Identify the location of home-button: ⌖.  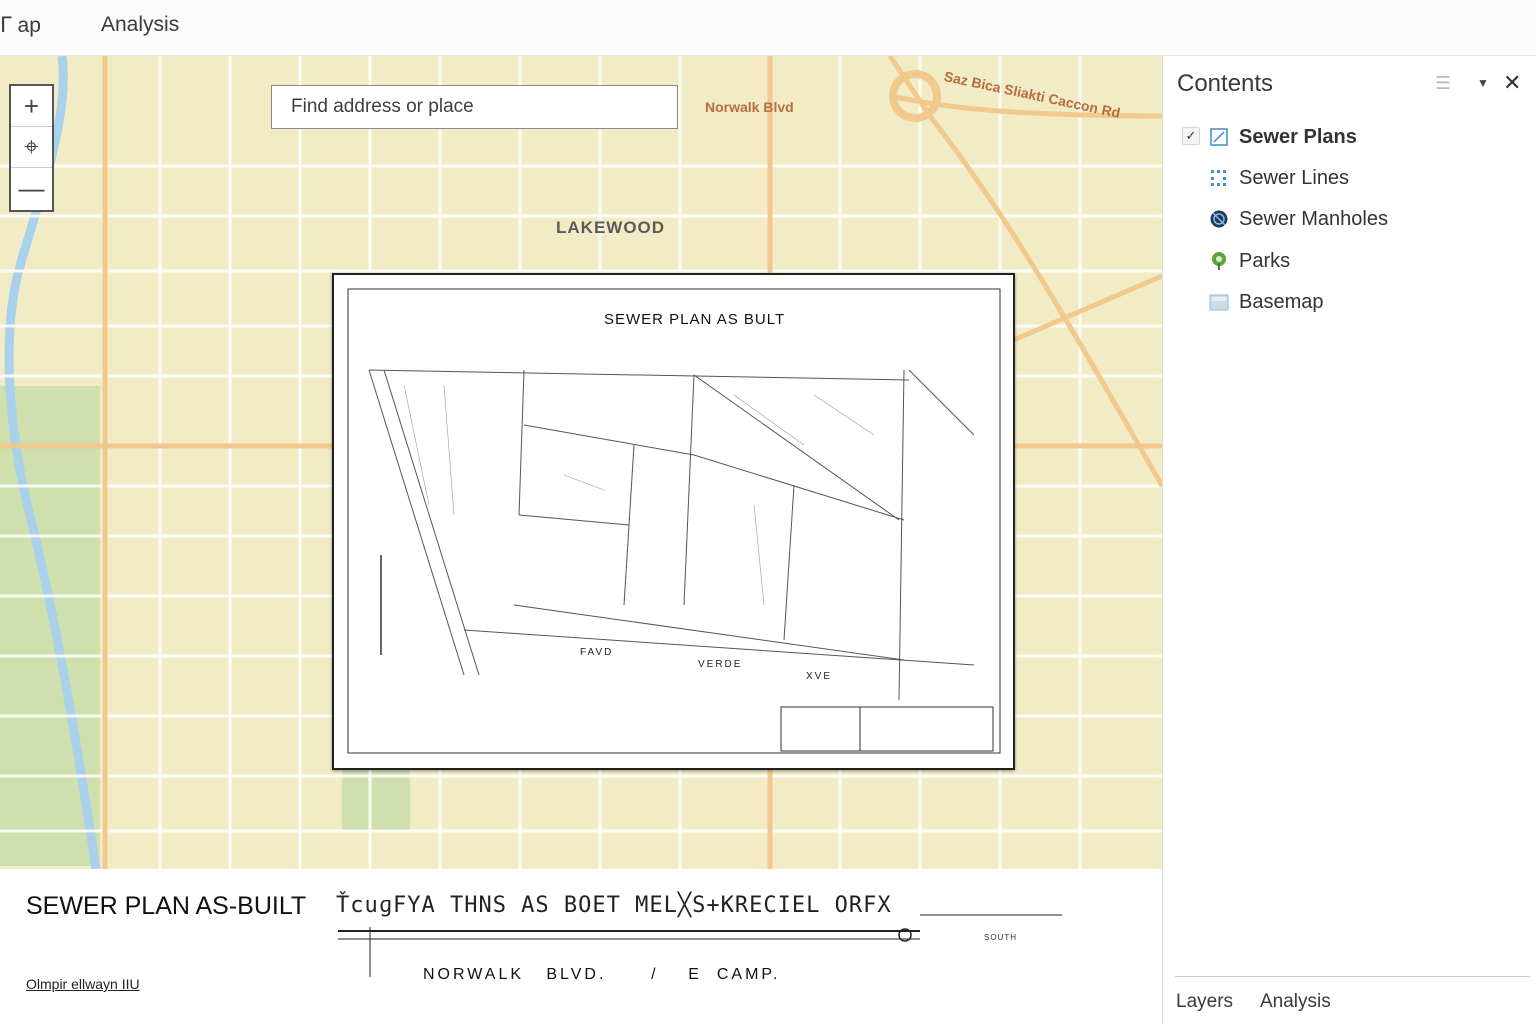
(31, 147).